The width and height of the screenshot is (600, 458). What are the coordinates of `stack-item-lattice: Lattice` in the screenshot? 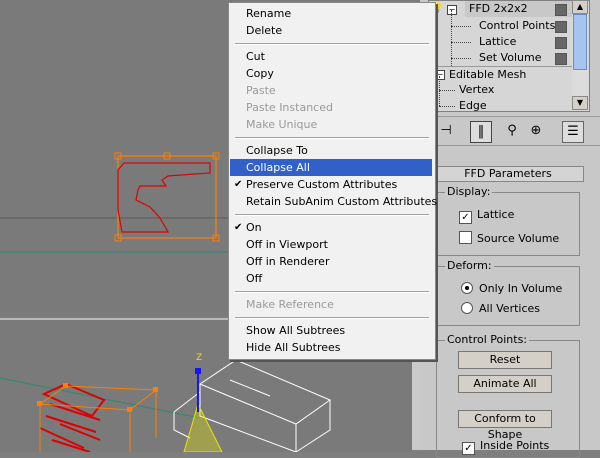 It's located at (502, 42).